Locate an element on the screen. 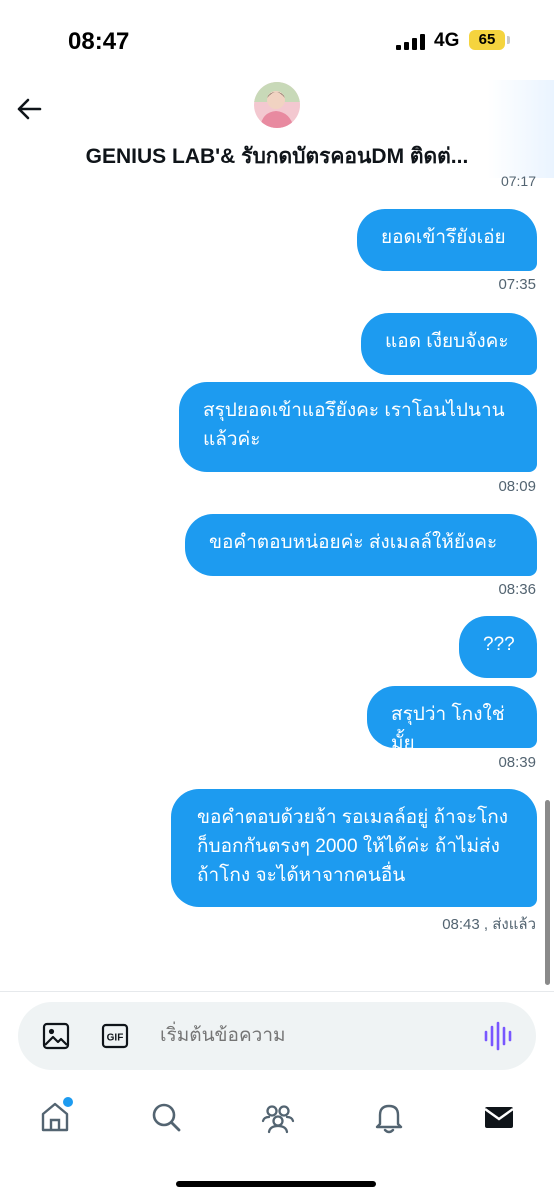 Image resolution: width=554 pixels, height=1200 pixels. avatar is located at coordinates (277, 105).